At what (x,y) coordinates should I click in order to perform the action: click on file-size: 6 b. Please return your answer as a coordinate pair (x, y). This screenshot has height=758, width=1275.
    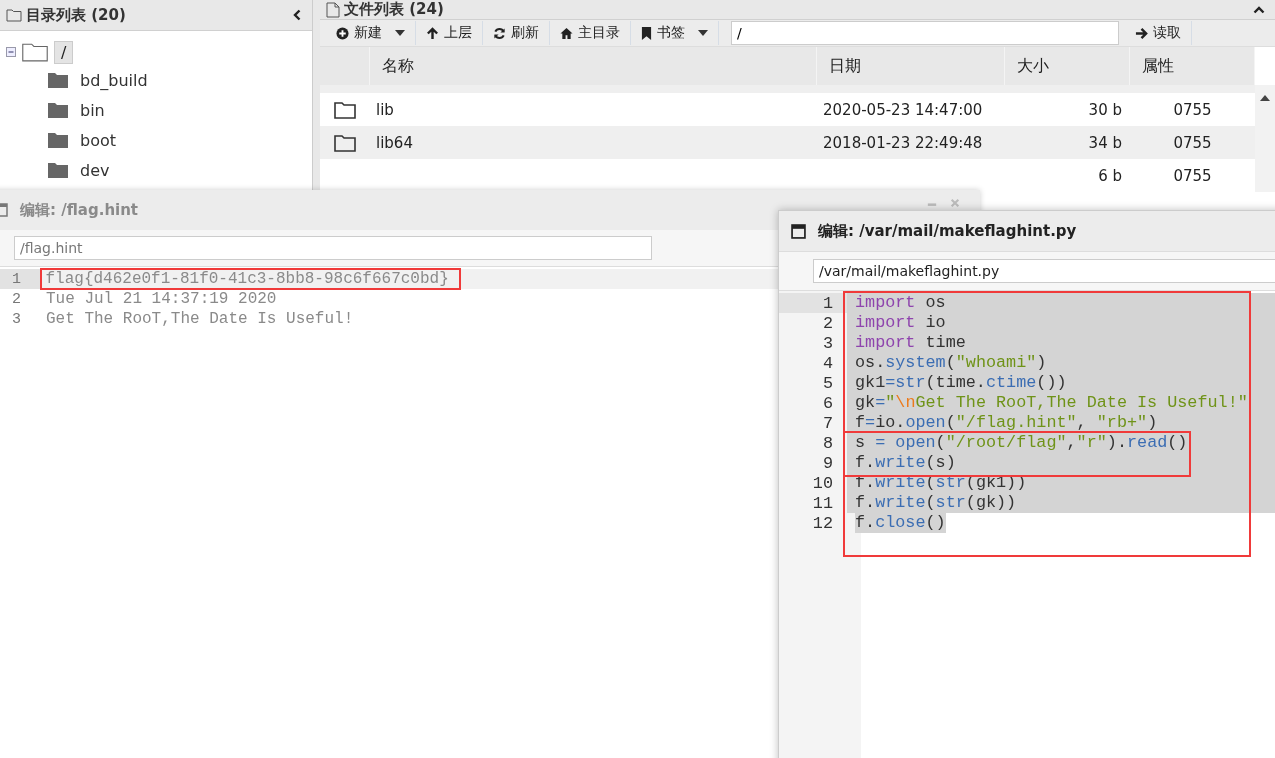
    Looking at the image, I should click on (1110, 175).